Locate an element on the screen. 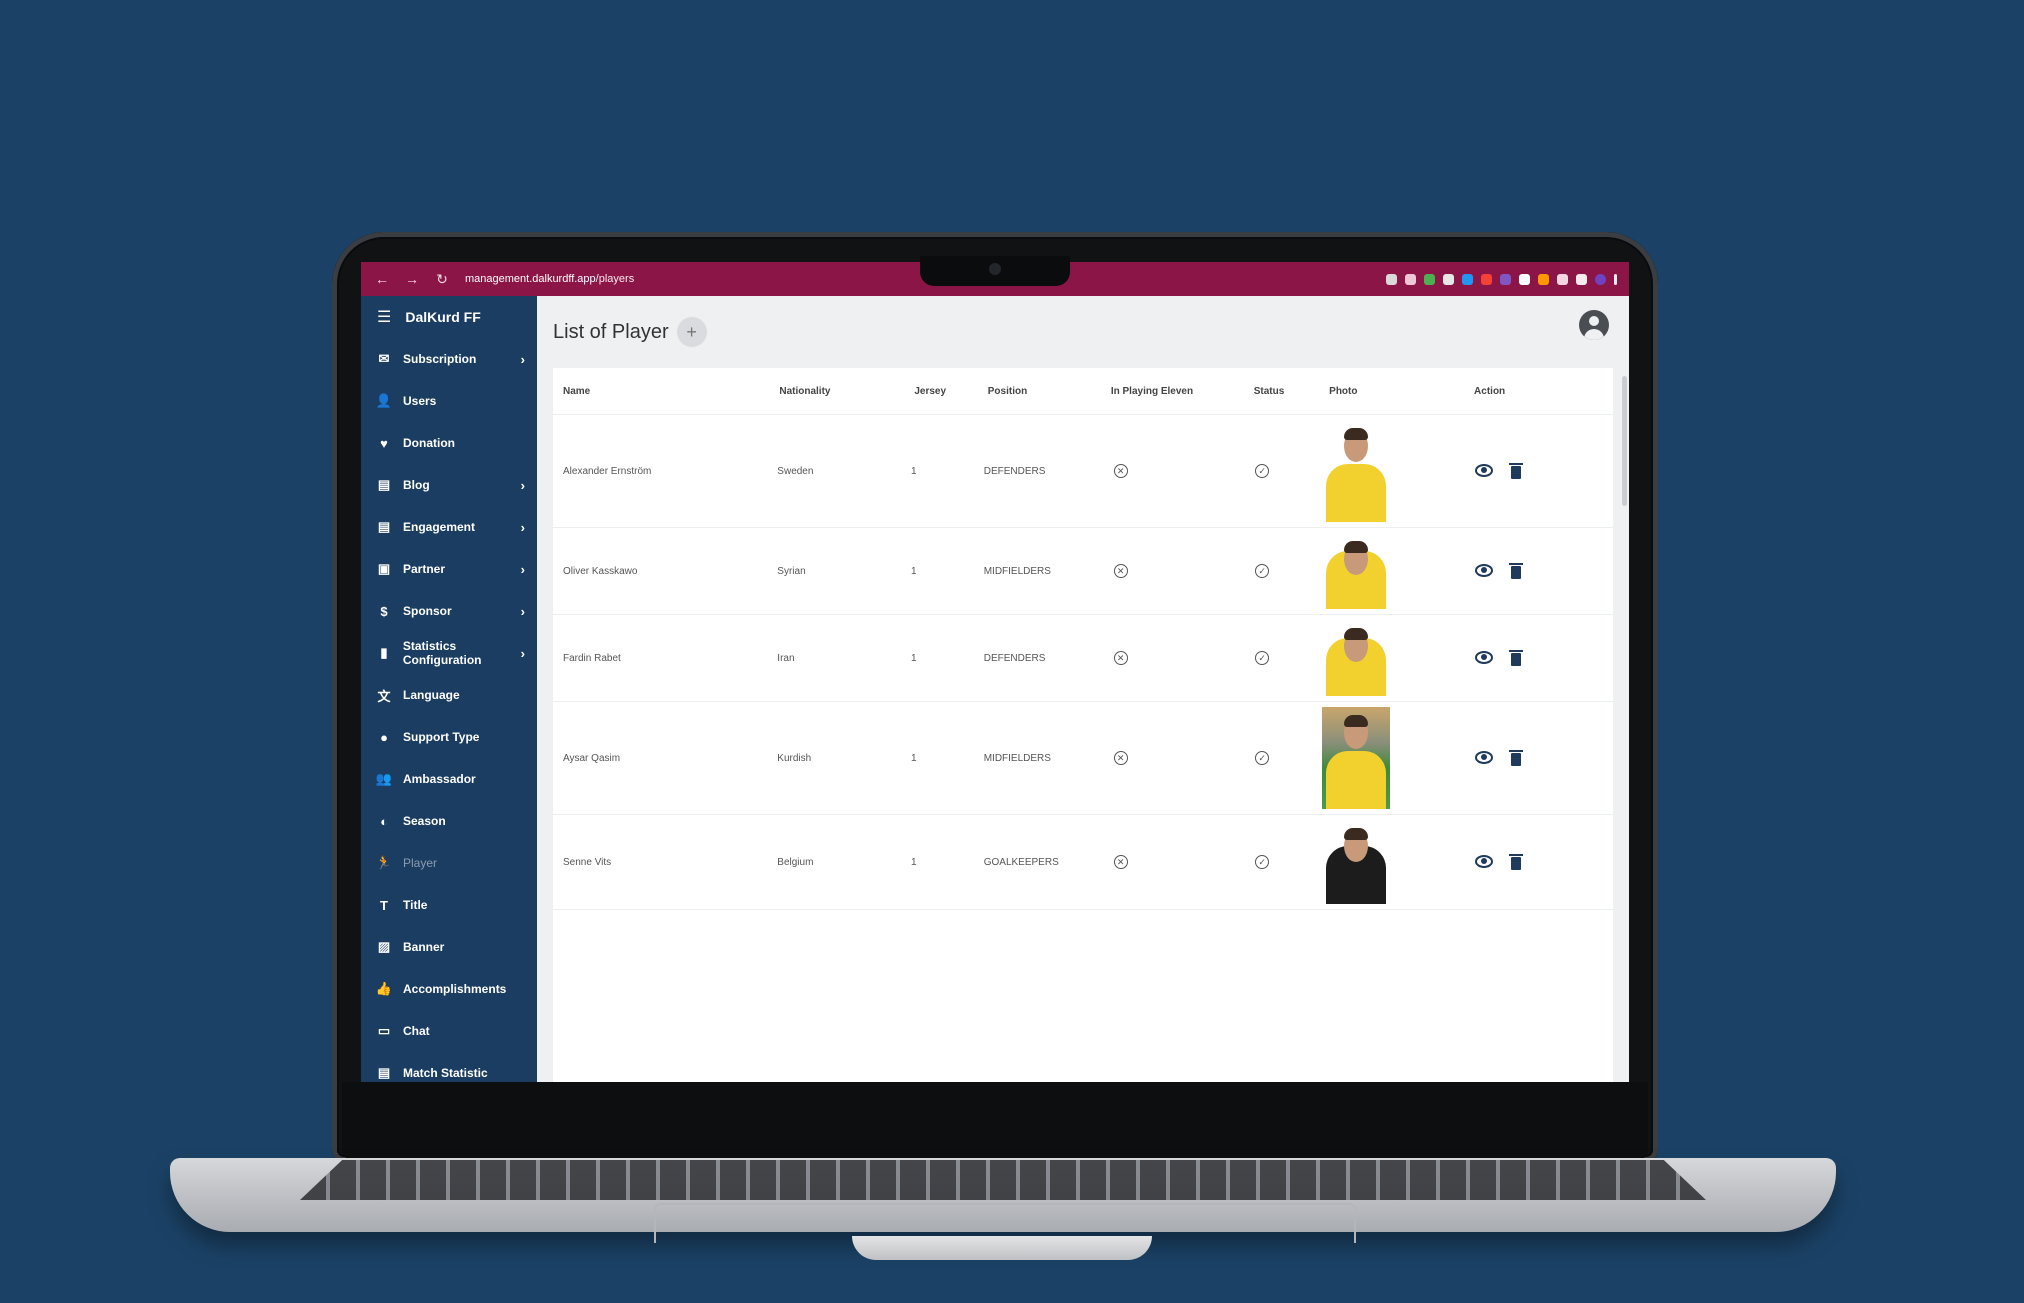 Image resolution: width=2024 pixels, height=1303 pixels. sidebar-item-label: Player is located at coordinates (420, 863).